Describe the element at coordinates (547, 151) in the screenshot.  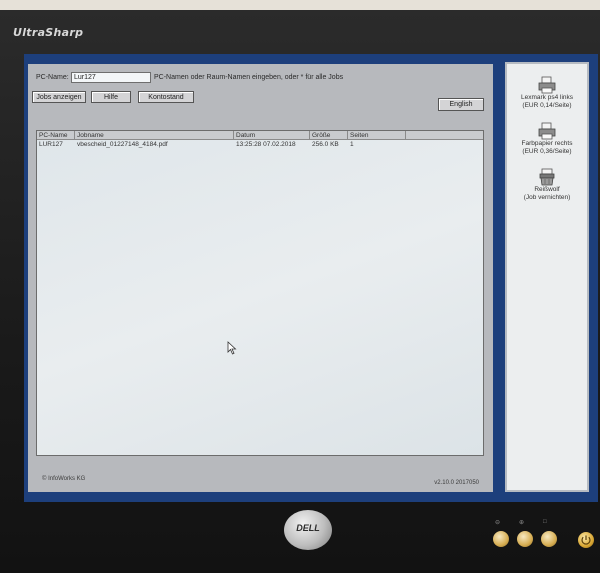
I see `printer-price: (EUR 0,36/Seite)` at that location.